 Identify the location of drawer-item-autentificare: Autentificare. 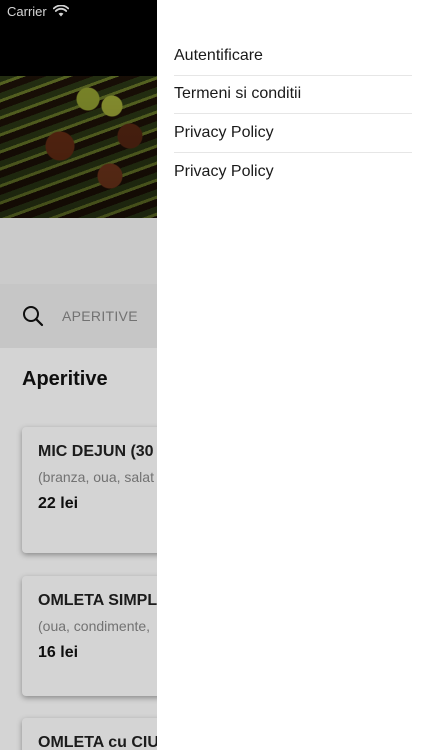
(293, 56).